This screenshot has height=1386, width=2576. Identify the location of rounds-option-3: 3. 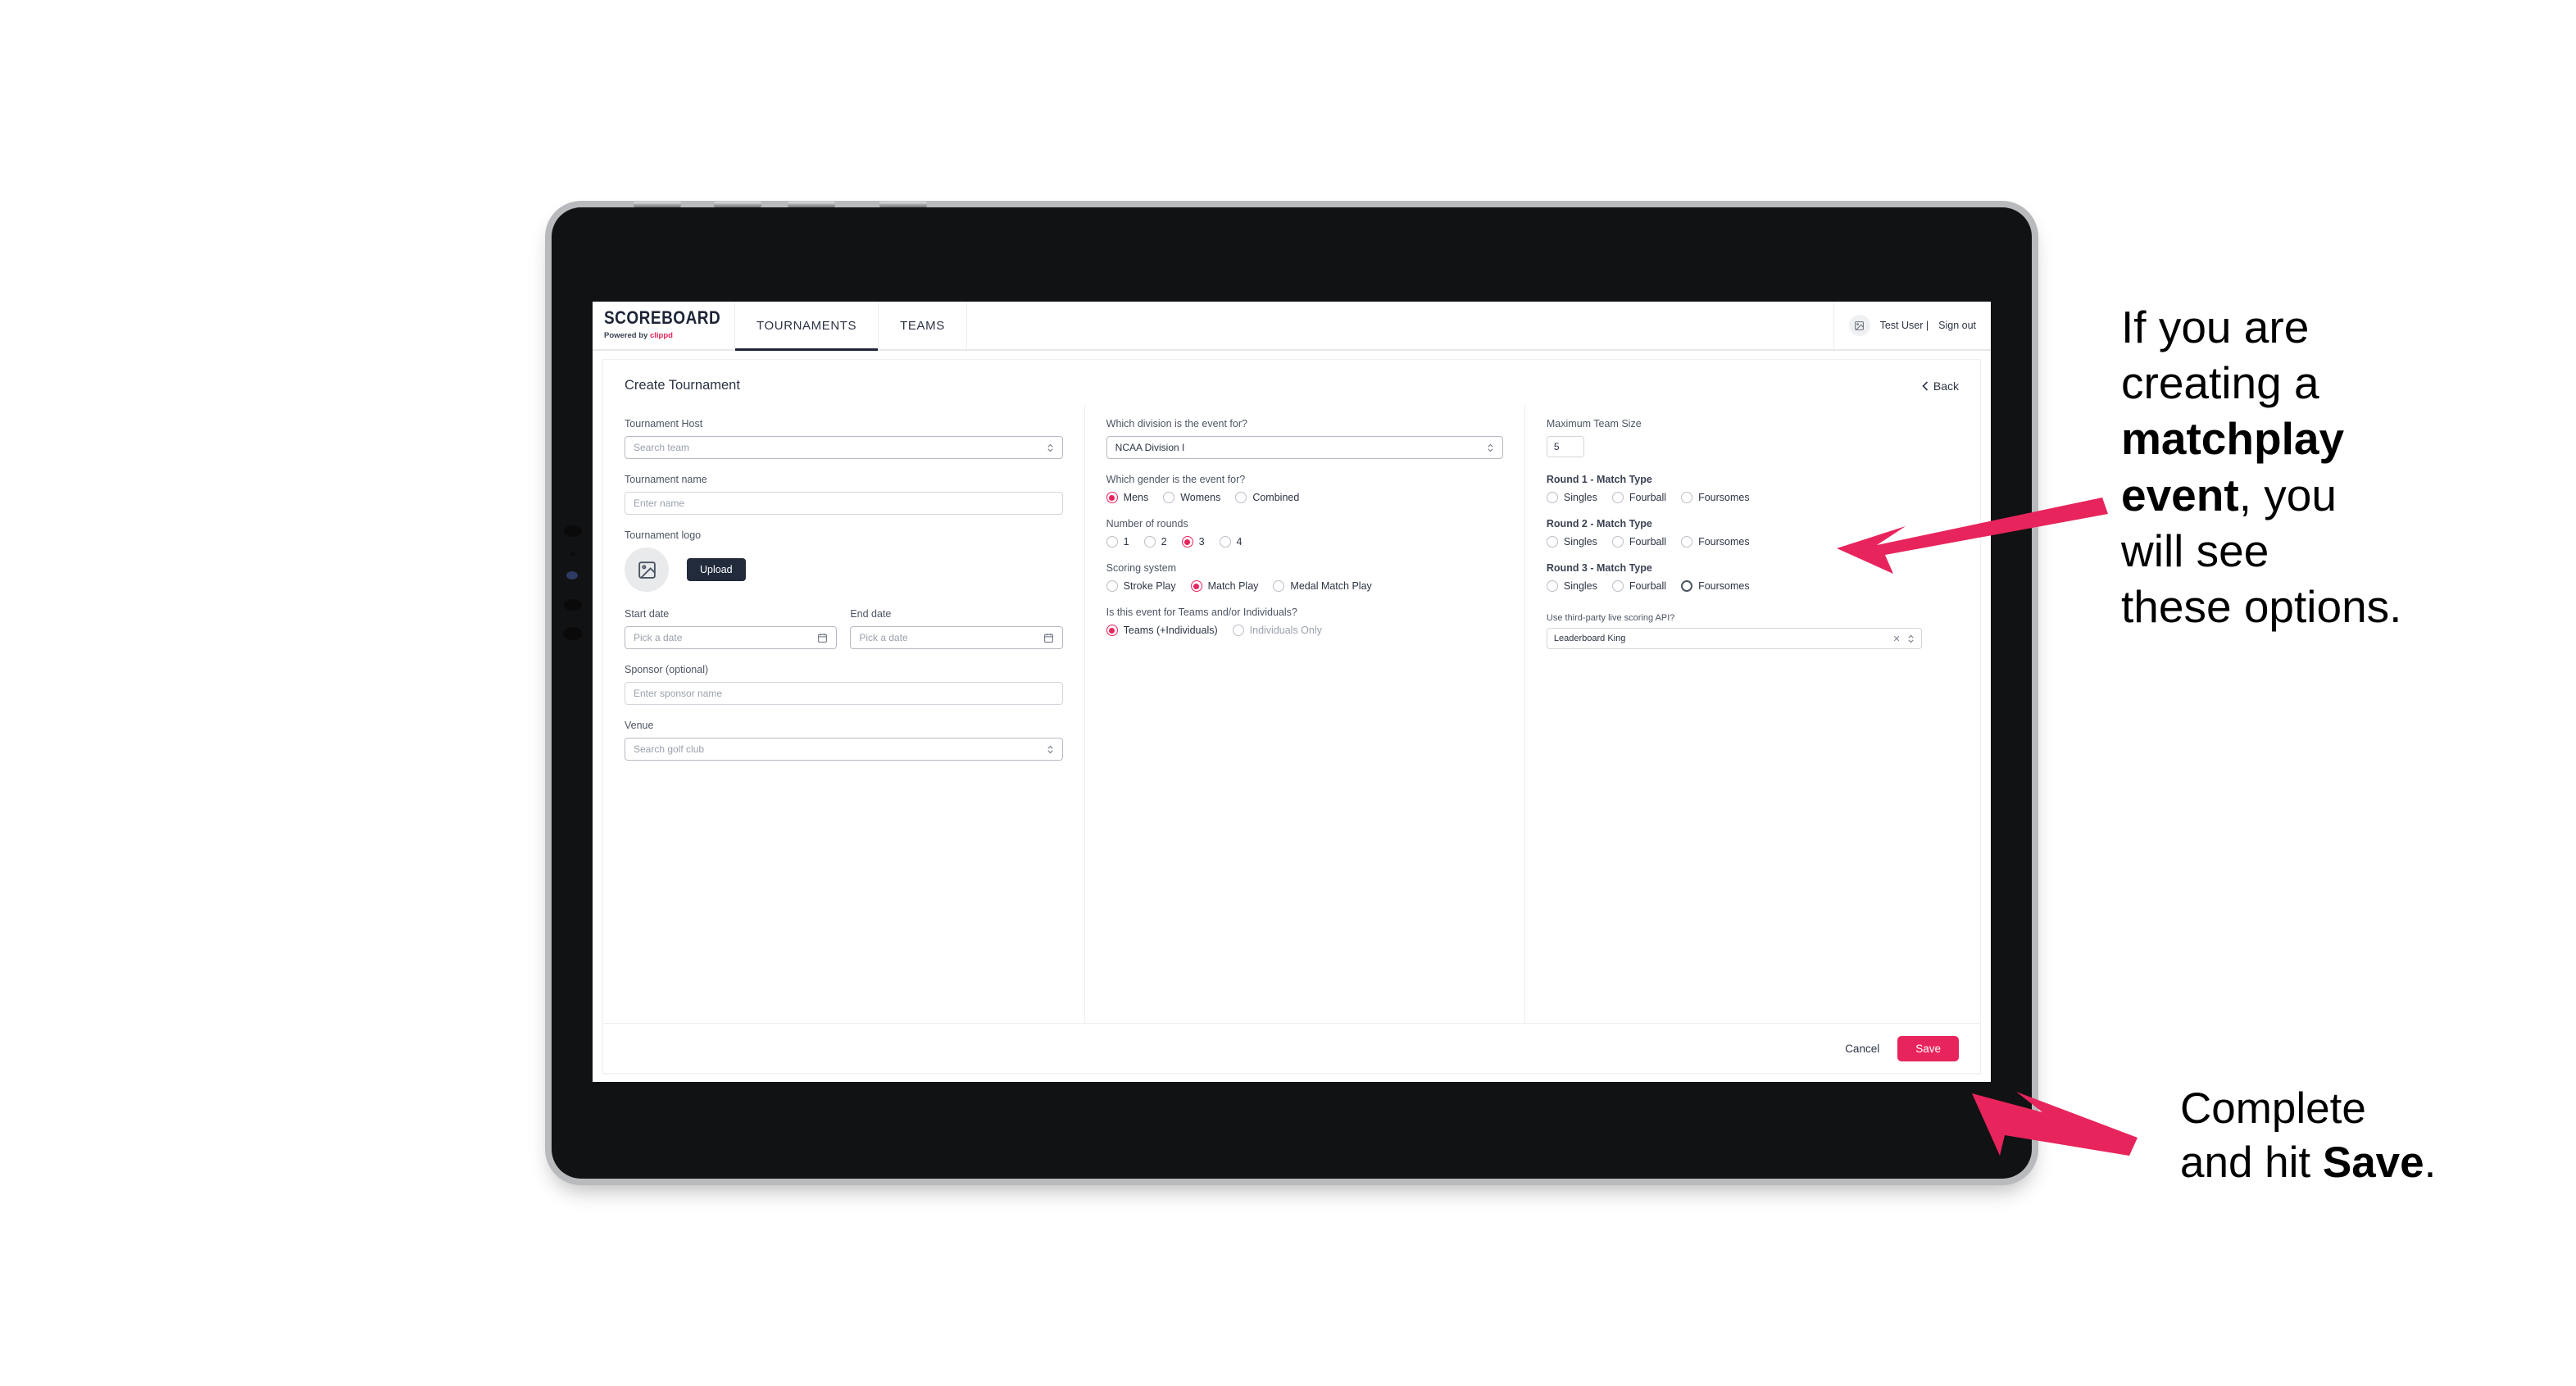
(1193, 542).